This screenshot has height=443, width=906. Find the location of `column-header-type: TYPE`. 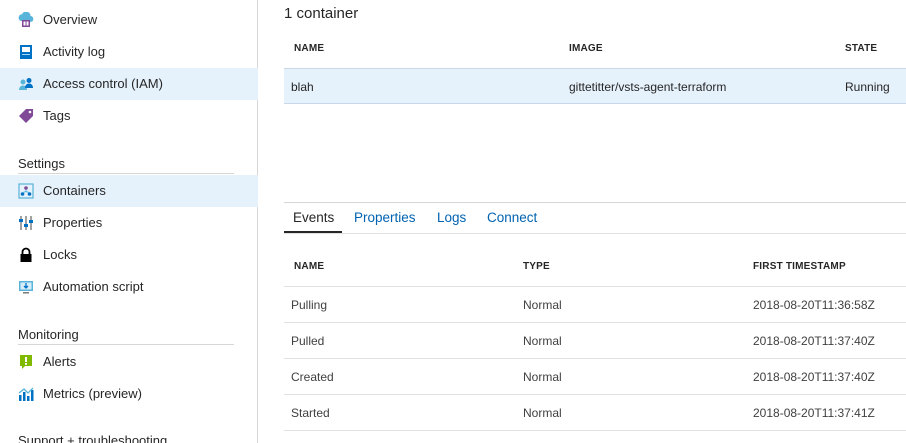

column-header-type: TYPE is located at coordinates (536, 266).